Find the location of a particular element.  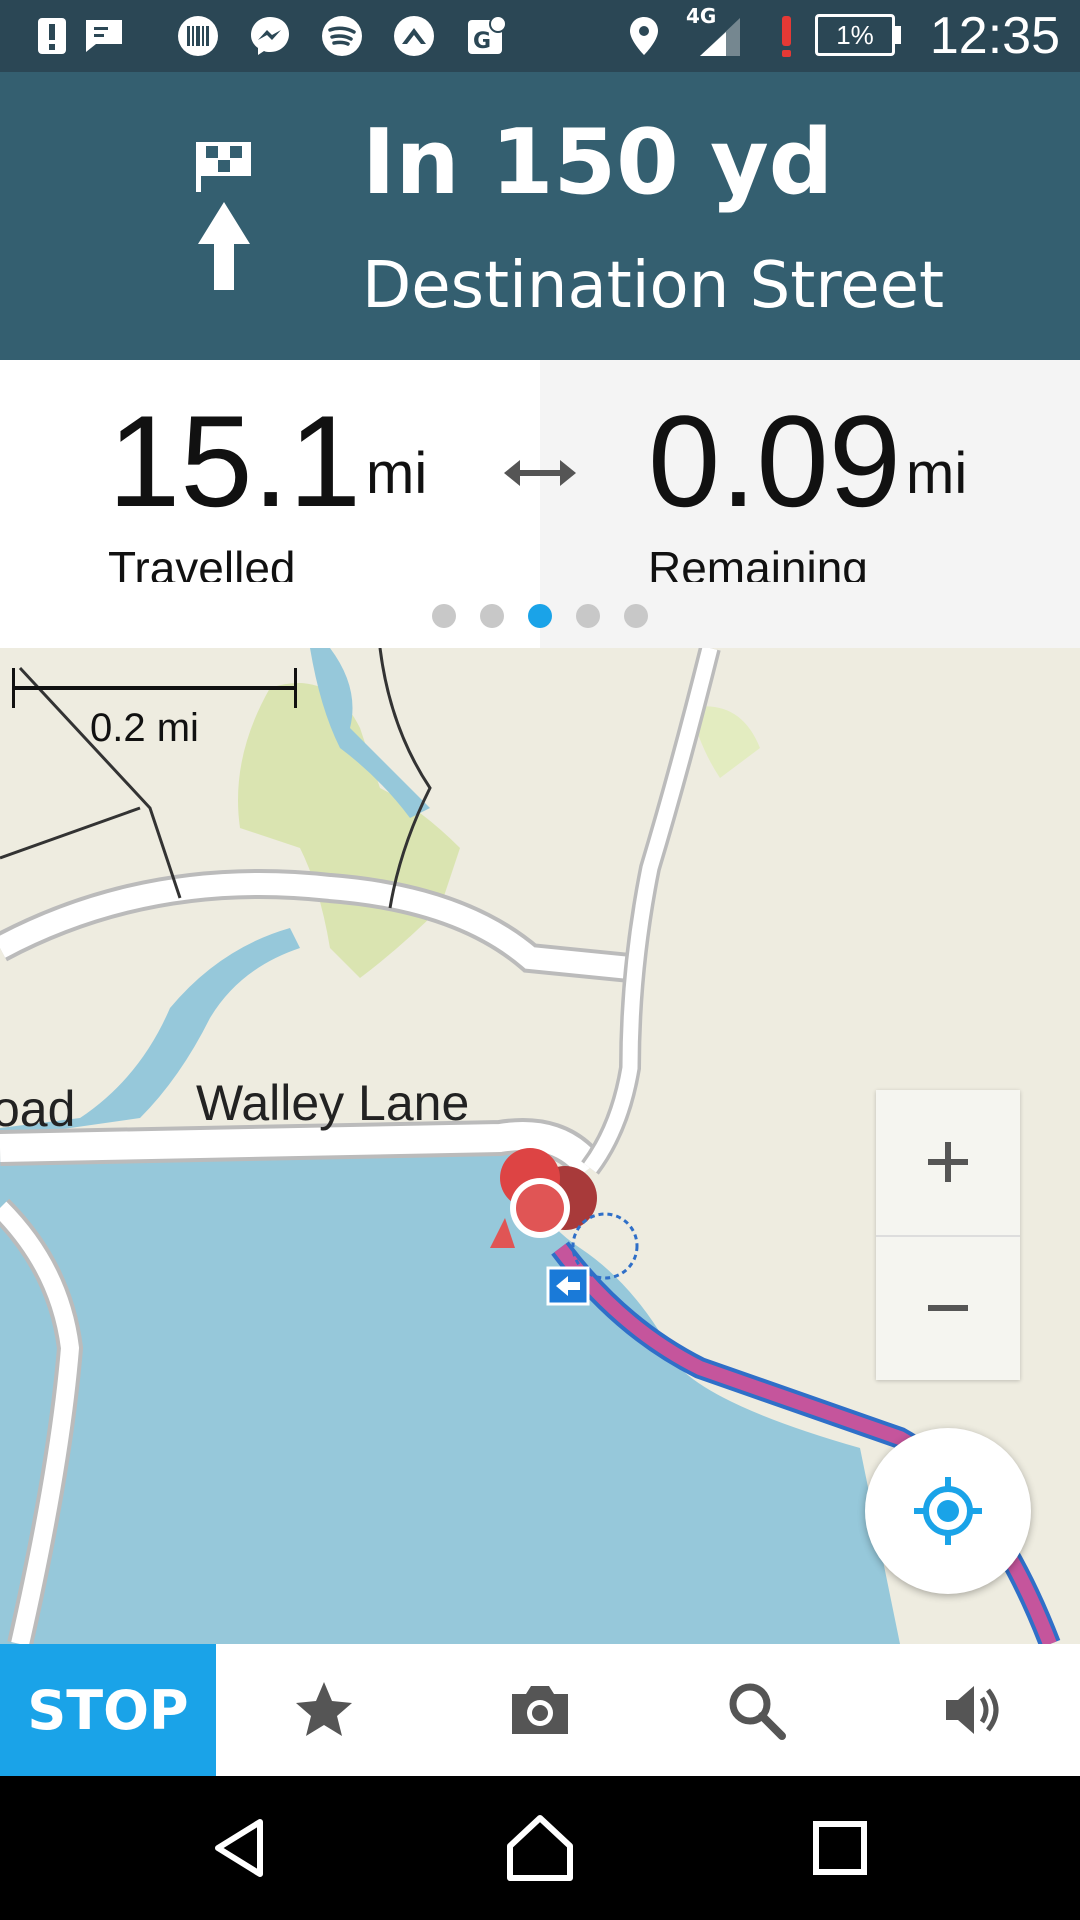

home-button is located at coordinates (540, 1848).